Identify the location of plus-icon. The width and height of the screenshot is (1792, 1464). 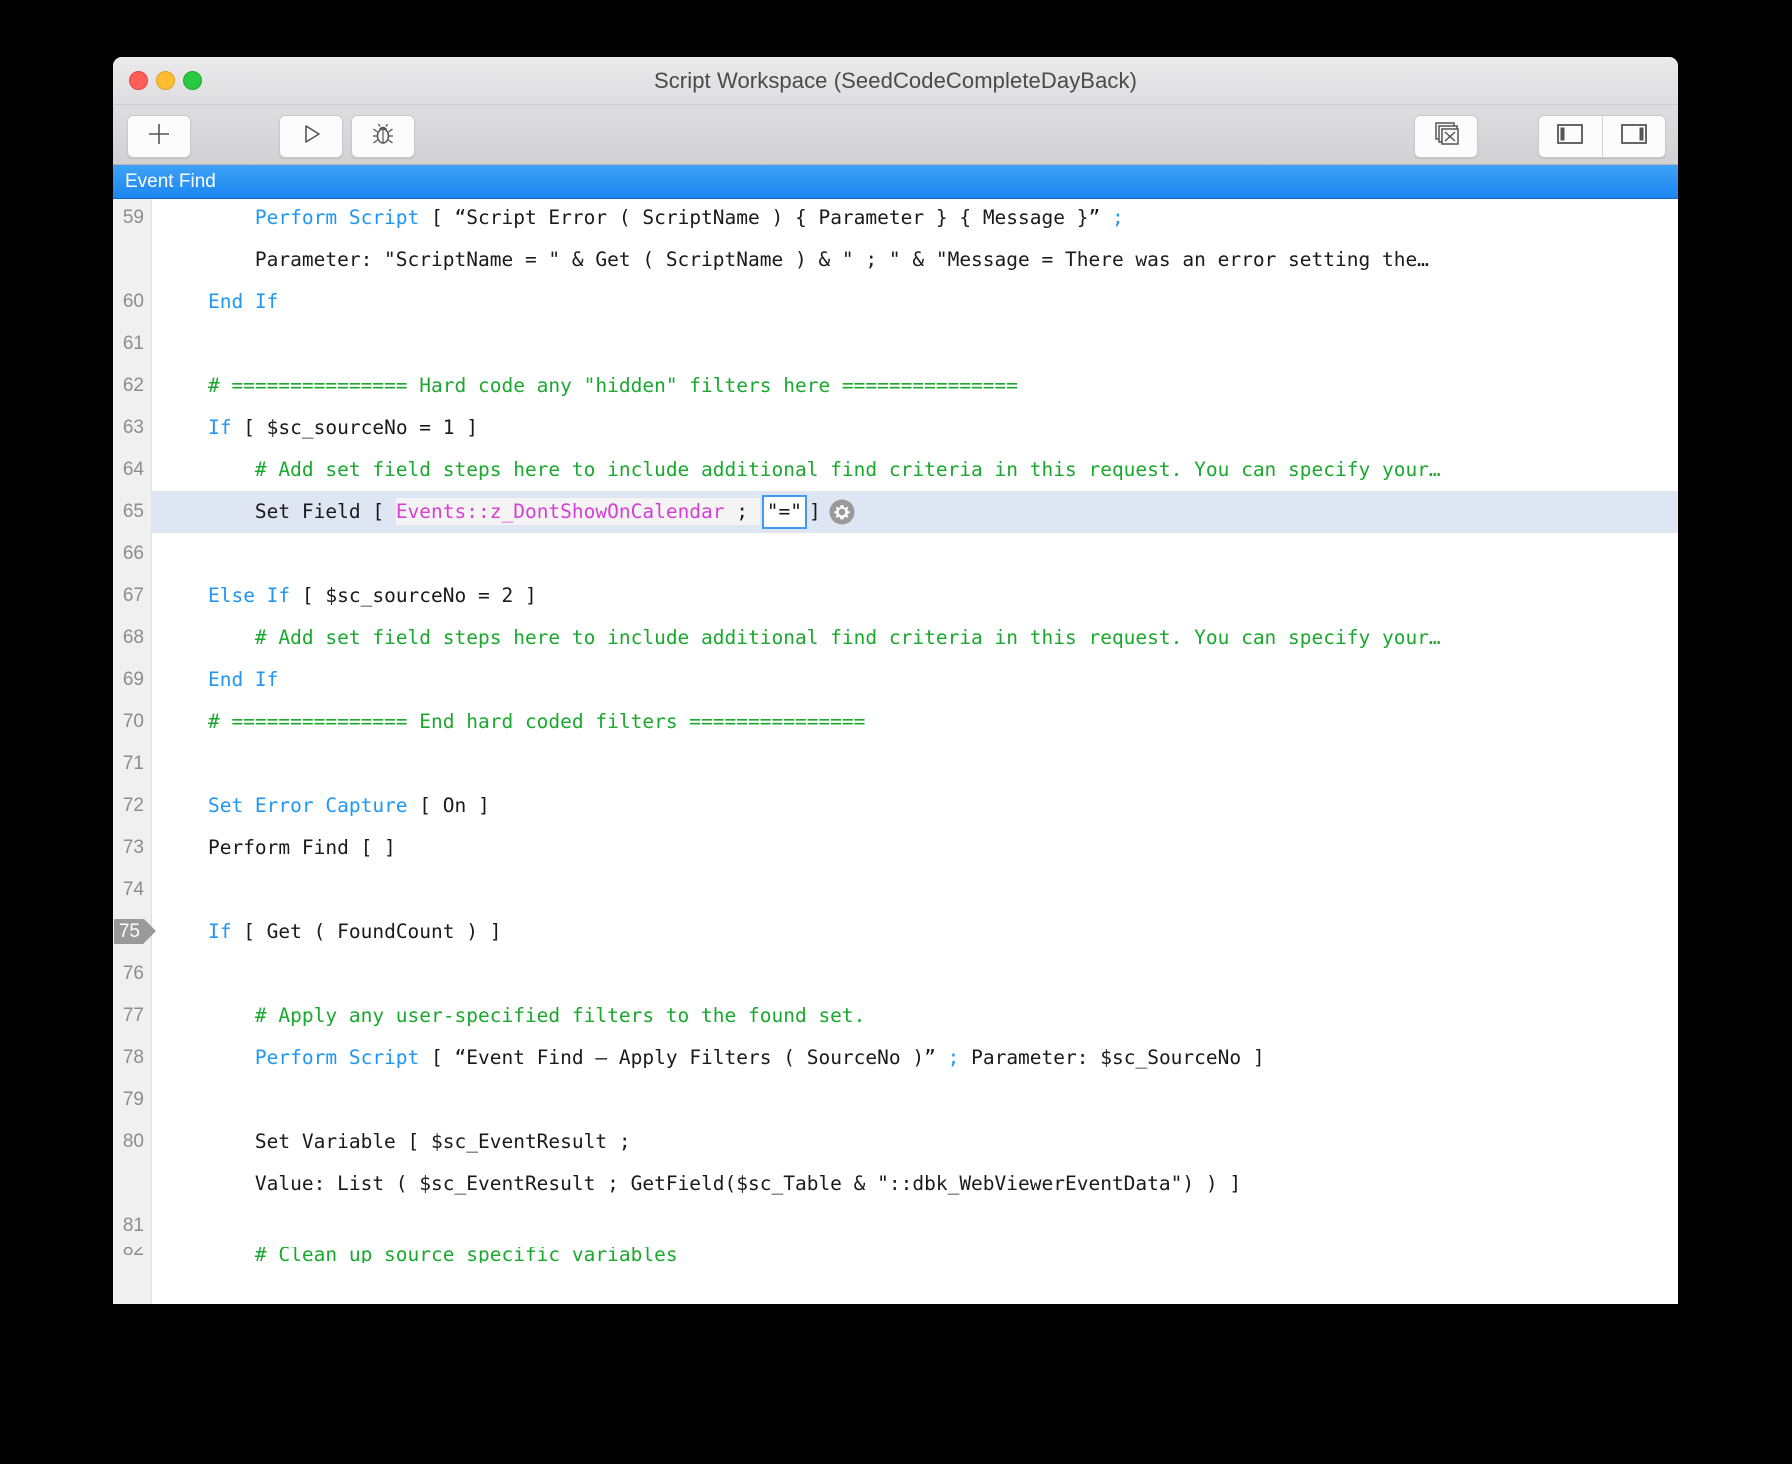
(159, 136).